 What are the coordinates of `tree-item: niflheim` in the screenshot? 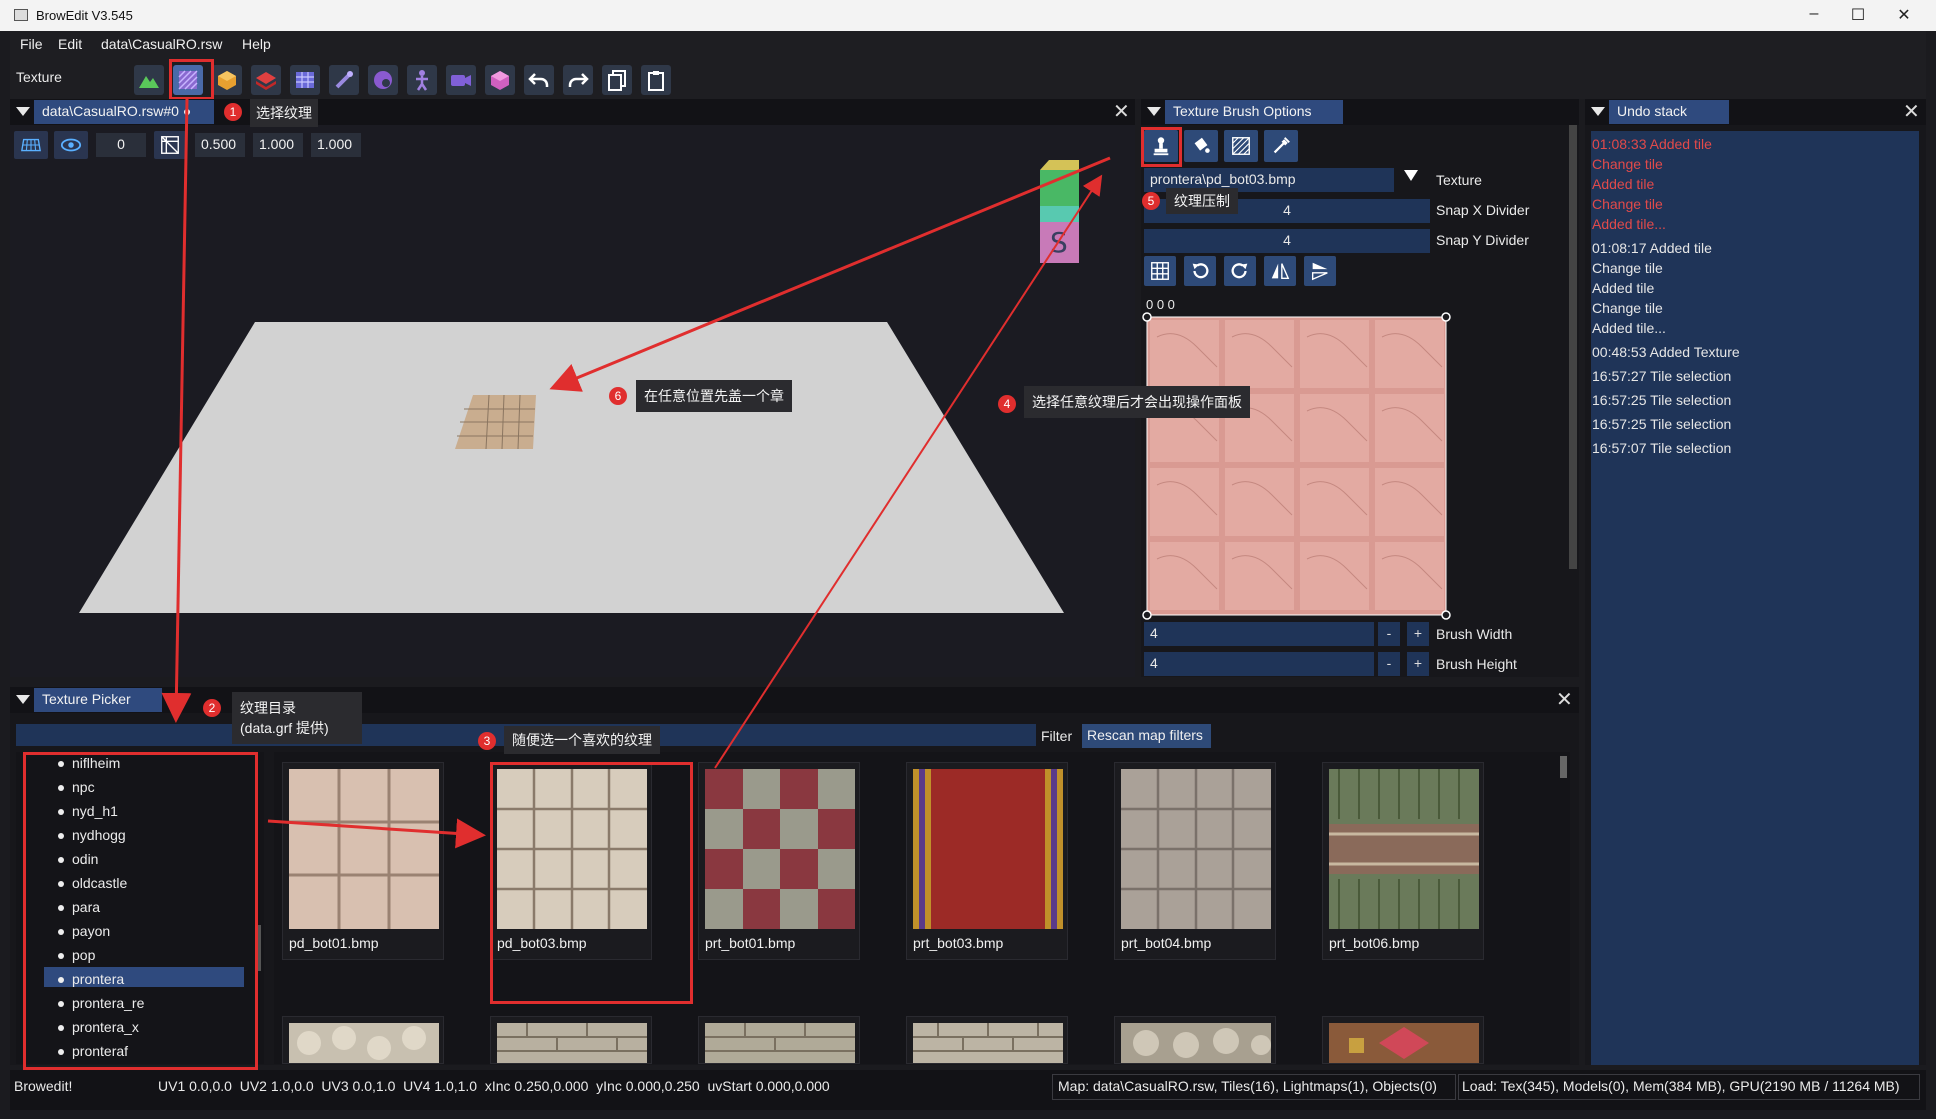 It's located at (89, 763).